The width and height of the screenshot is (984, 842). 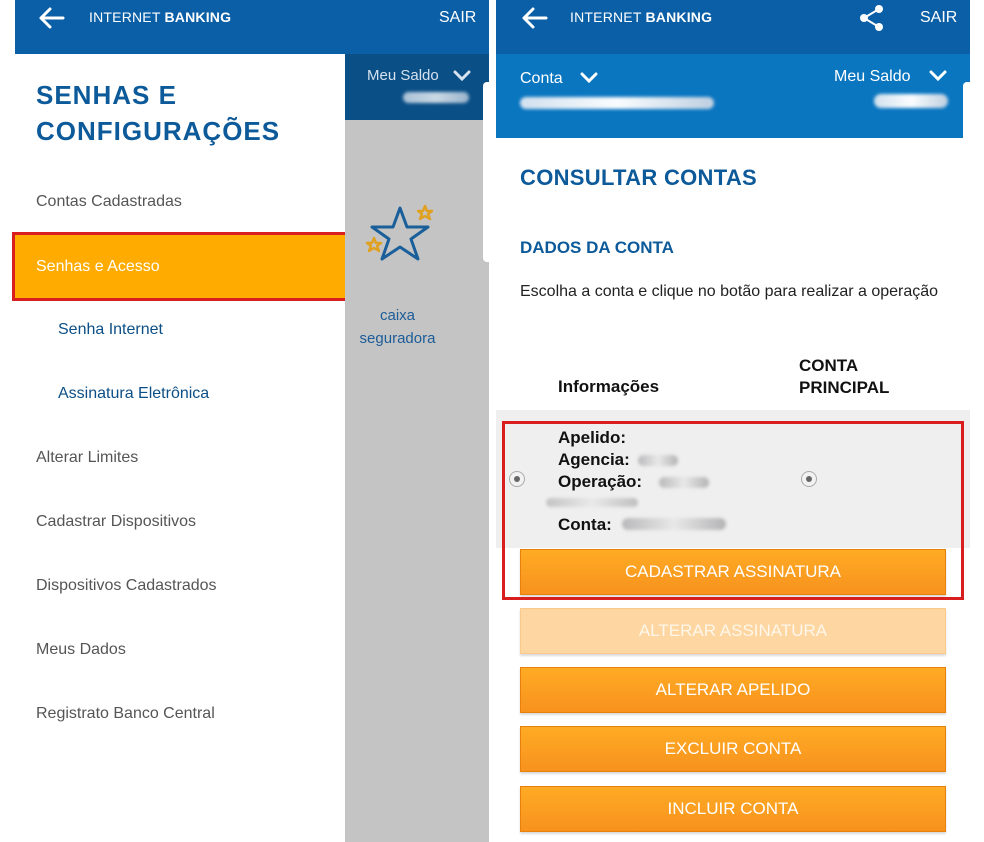 What do you see at coordinates (116, 522) in the screenshot?
I see `menu-item-cadastrar-dispositivos: Cadastrar Dispositivos` at bounding box center [116, 522].